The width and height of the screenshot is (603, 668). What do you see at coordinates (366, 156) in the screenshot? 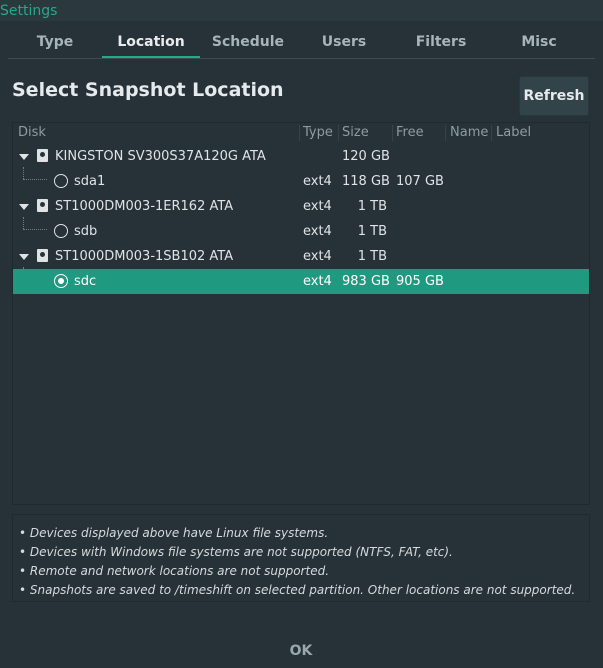
I see `disk-size: 120 GB` at bounding box center [366, 156].